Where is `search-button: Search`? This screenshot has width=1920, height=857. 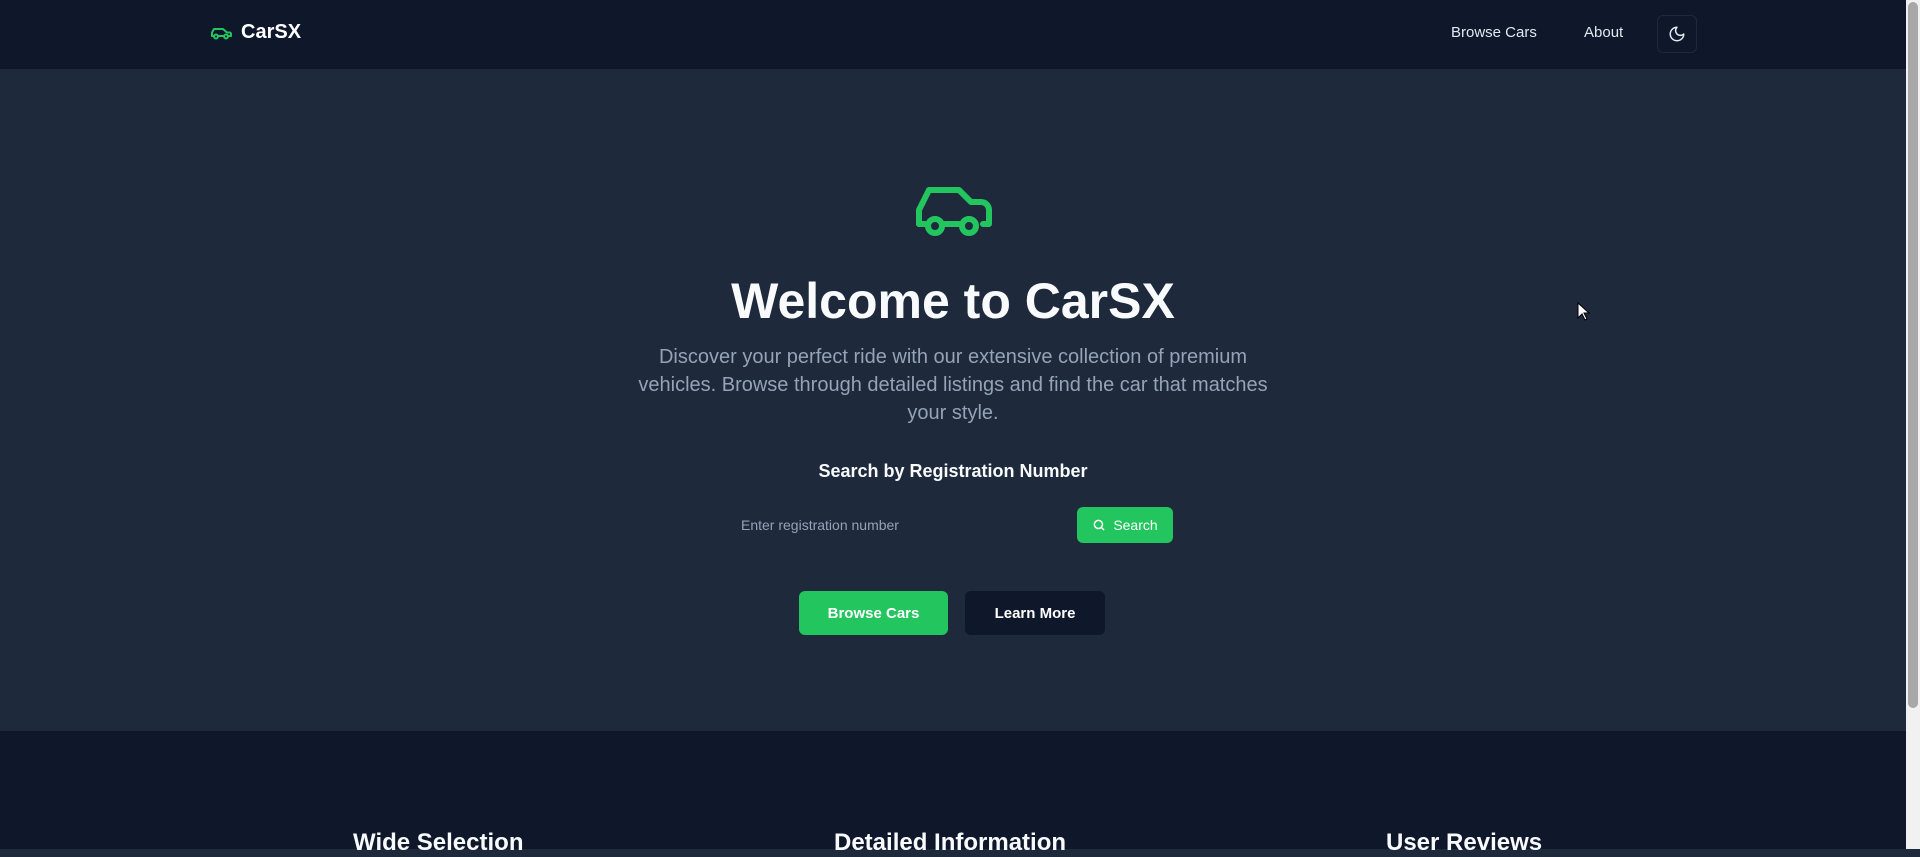
search-button: Search is located at coordinates (1125, 525).